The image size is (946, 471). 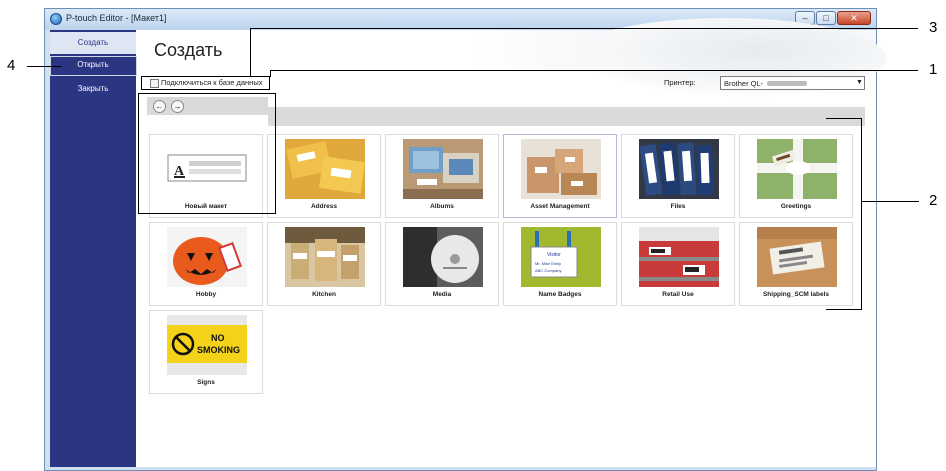 I want to click on page-title: Создать, so click(x=188, y=50).